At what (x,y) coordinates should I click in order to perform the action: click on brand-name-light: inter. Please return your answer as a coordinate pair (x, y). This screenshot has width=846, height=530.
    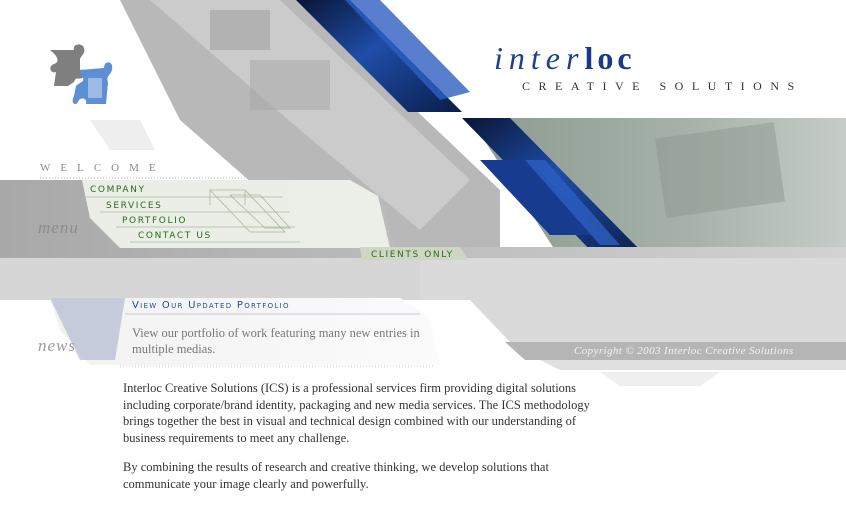
    Looking at the image, I should click on (539, 58).